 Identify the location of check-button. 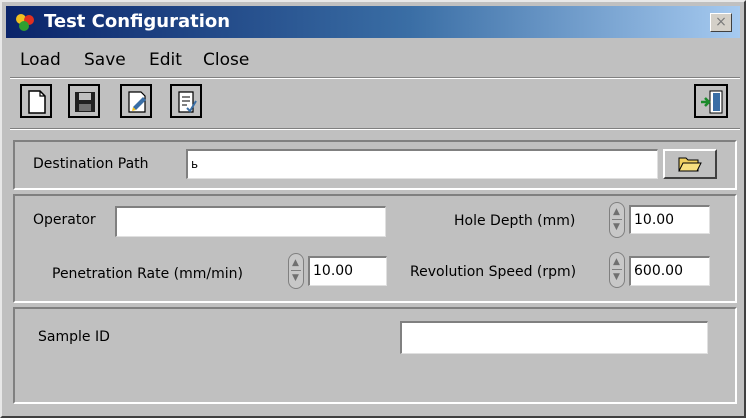
(186, 101).